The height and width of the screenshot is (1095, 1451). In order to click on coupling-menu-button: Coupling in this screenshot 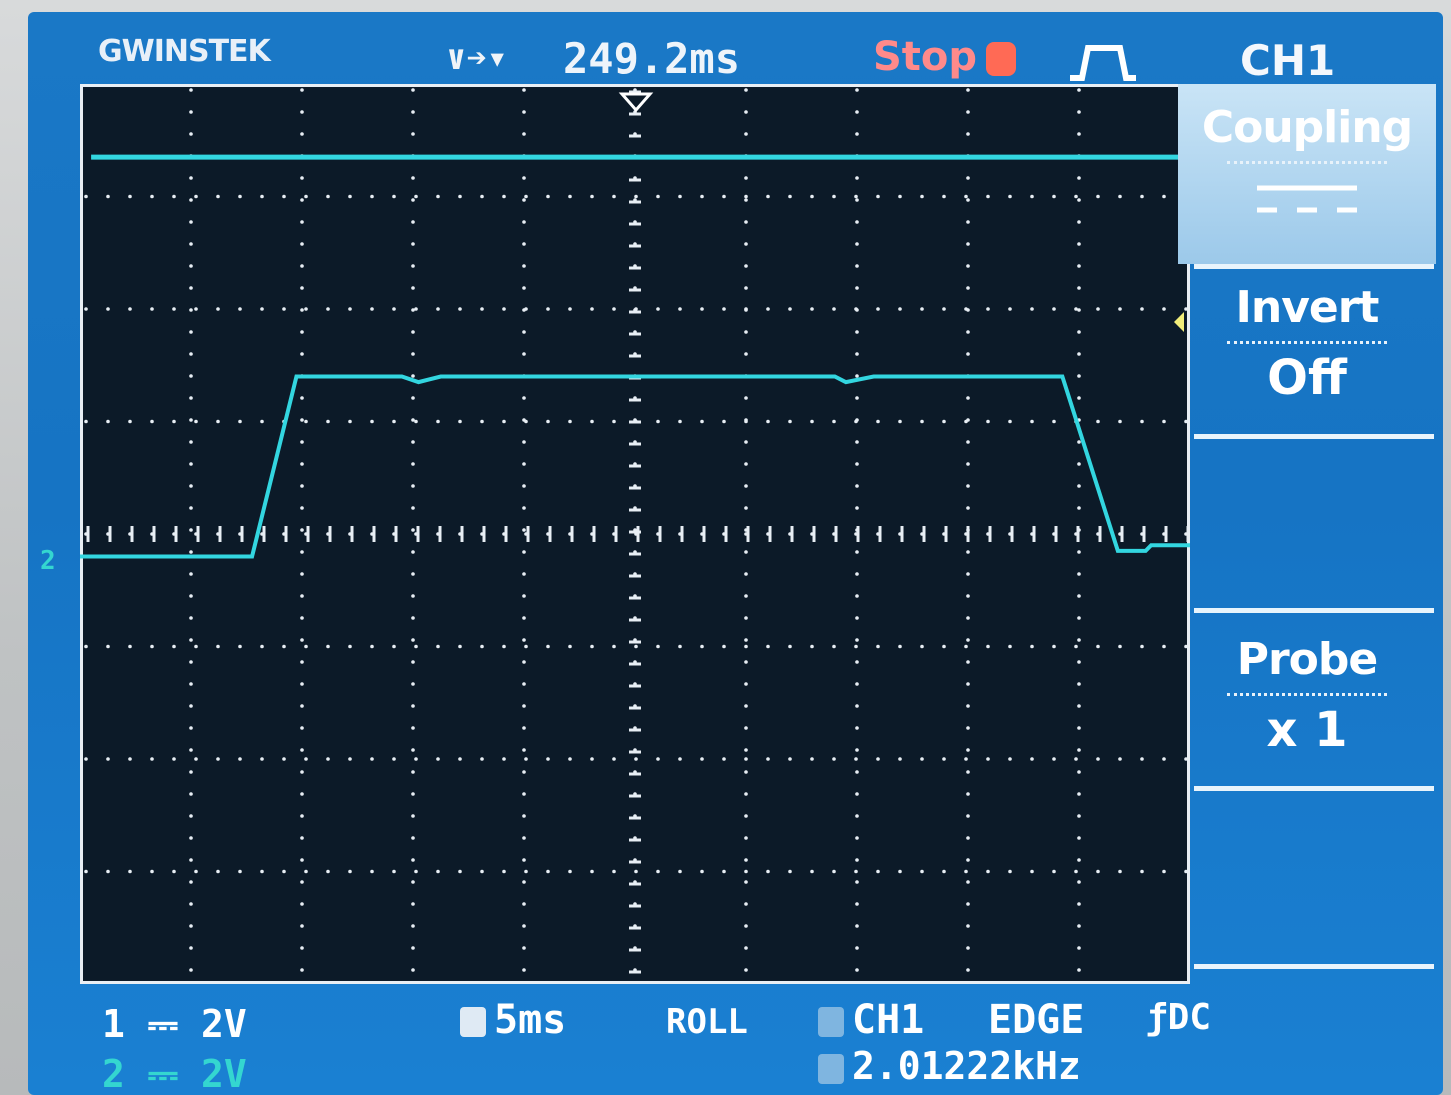, I will do `click(1307, 174)`.